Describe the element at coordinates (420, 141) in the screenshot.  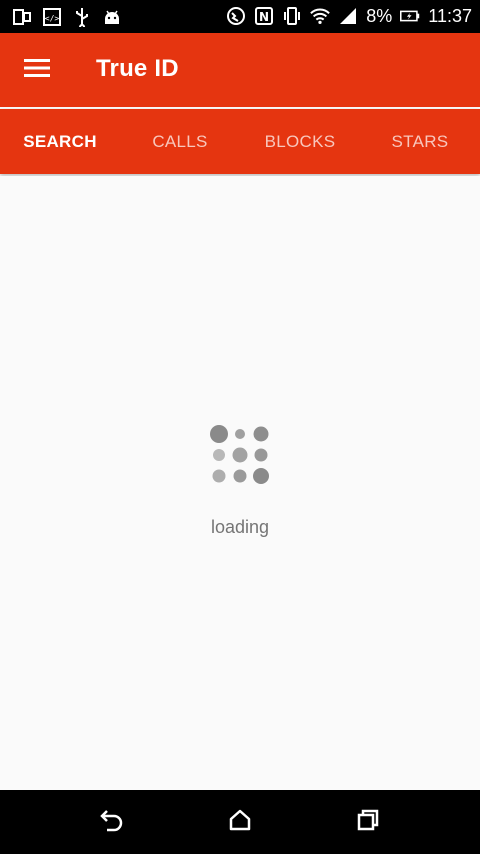
I see `tab-stars: STARS` at that location.